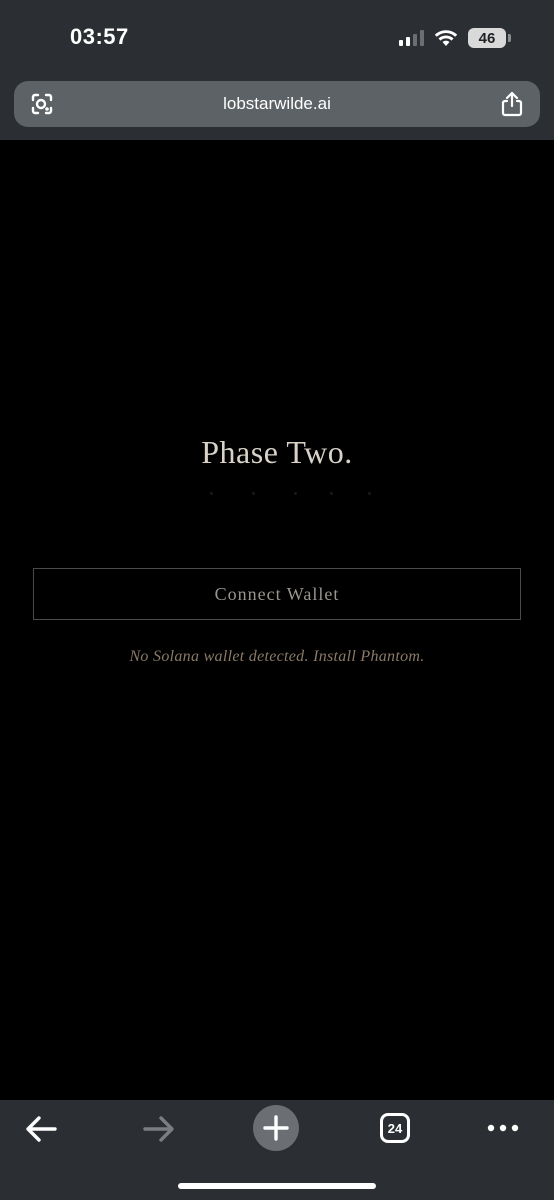 This screenshot has height=1200, width=554. I want to click on wifi-icon, so click(446, 38).